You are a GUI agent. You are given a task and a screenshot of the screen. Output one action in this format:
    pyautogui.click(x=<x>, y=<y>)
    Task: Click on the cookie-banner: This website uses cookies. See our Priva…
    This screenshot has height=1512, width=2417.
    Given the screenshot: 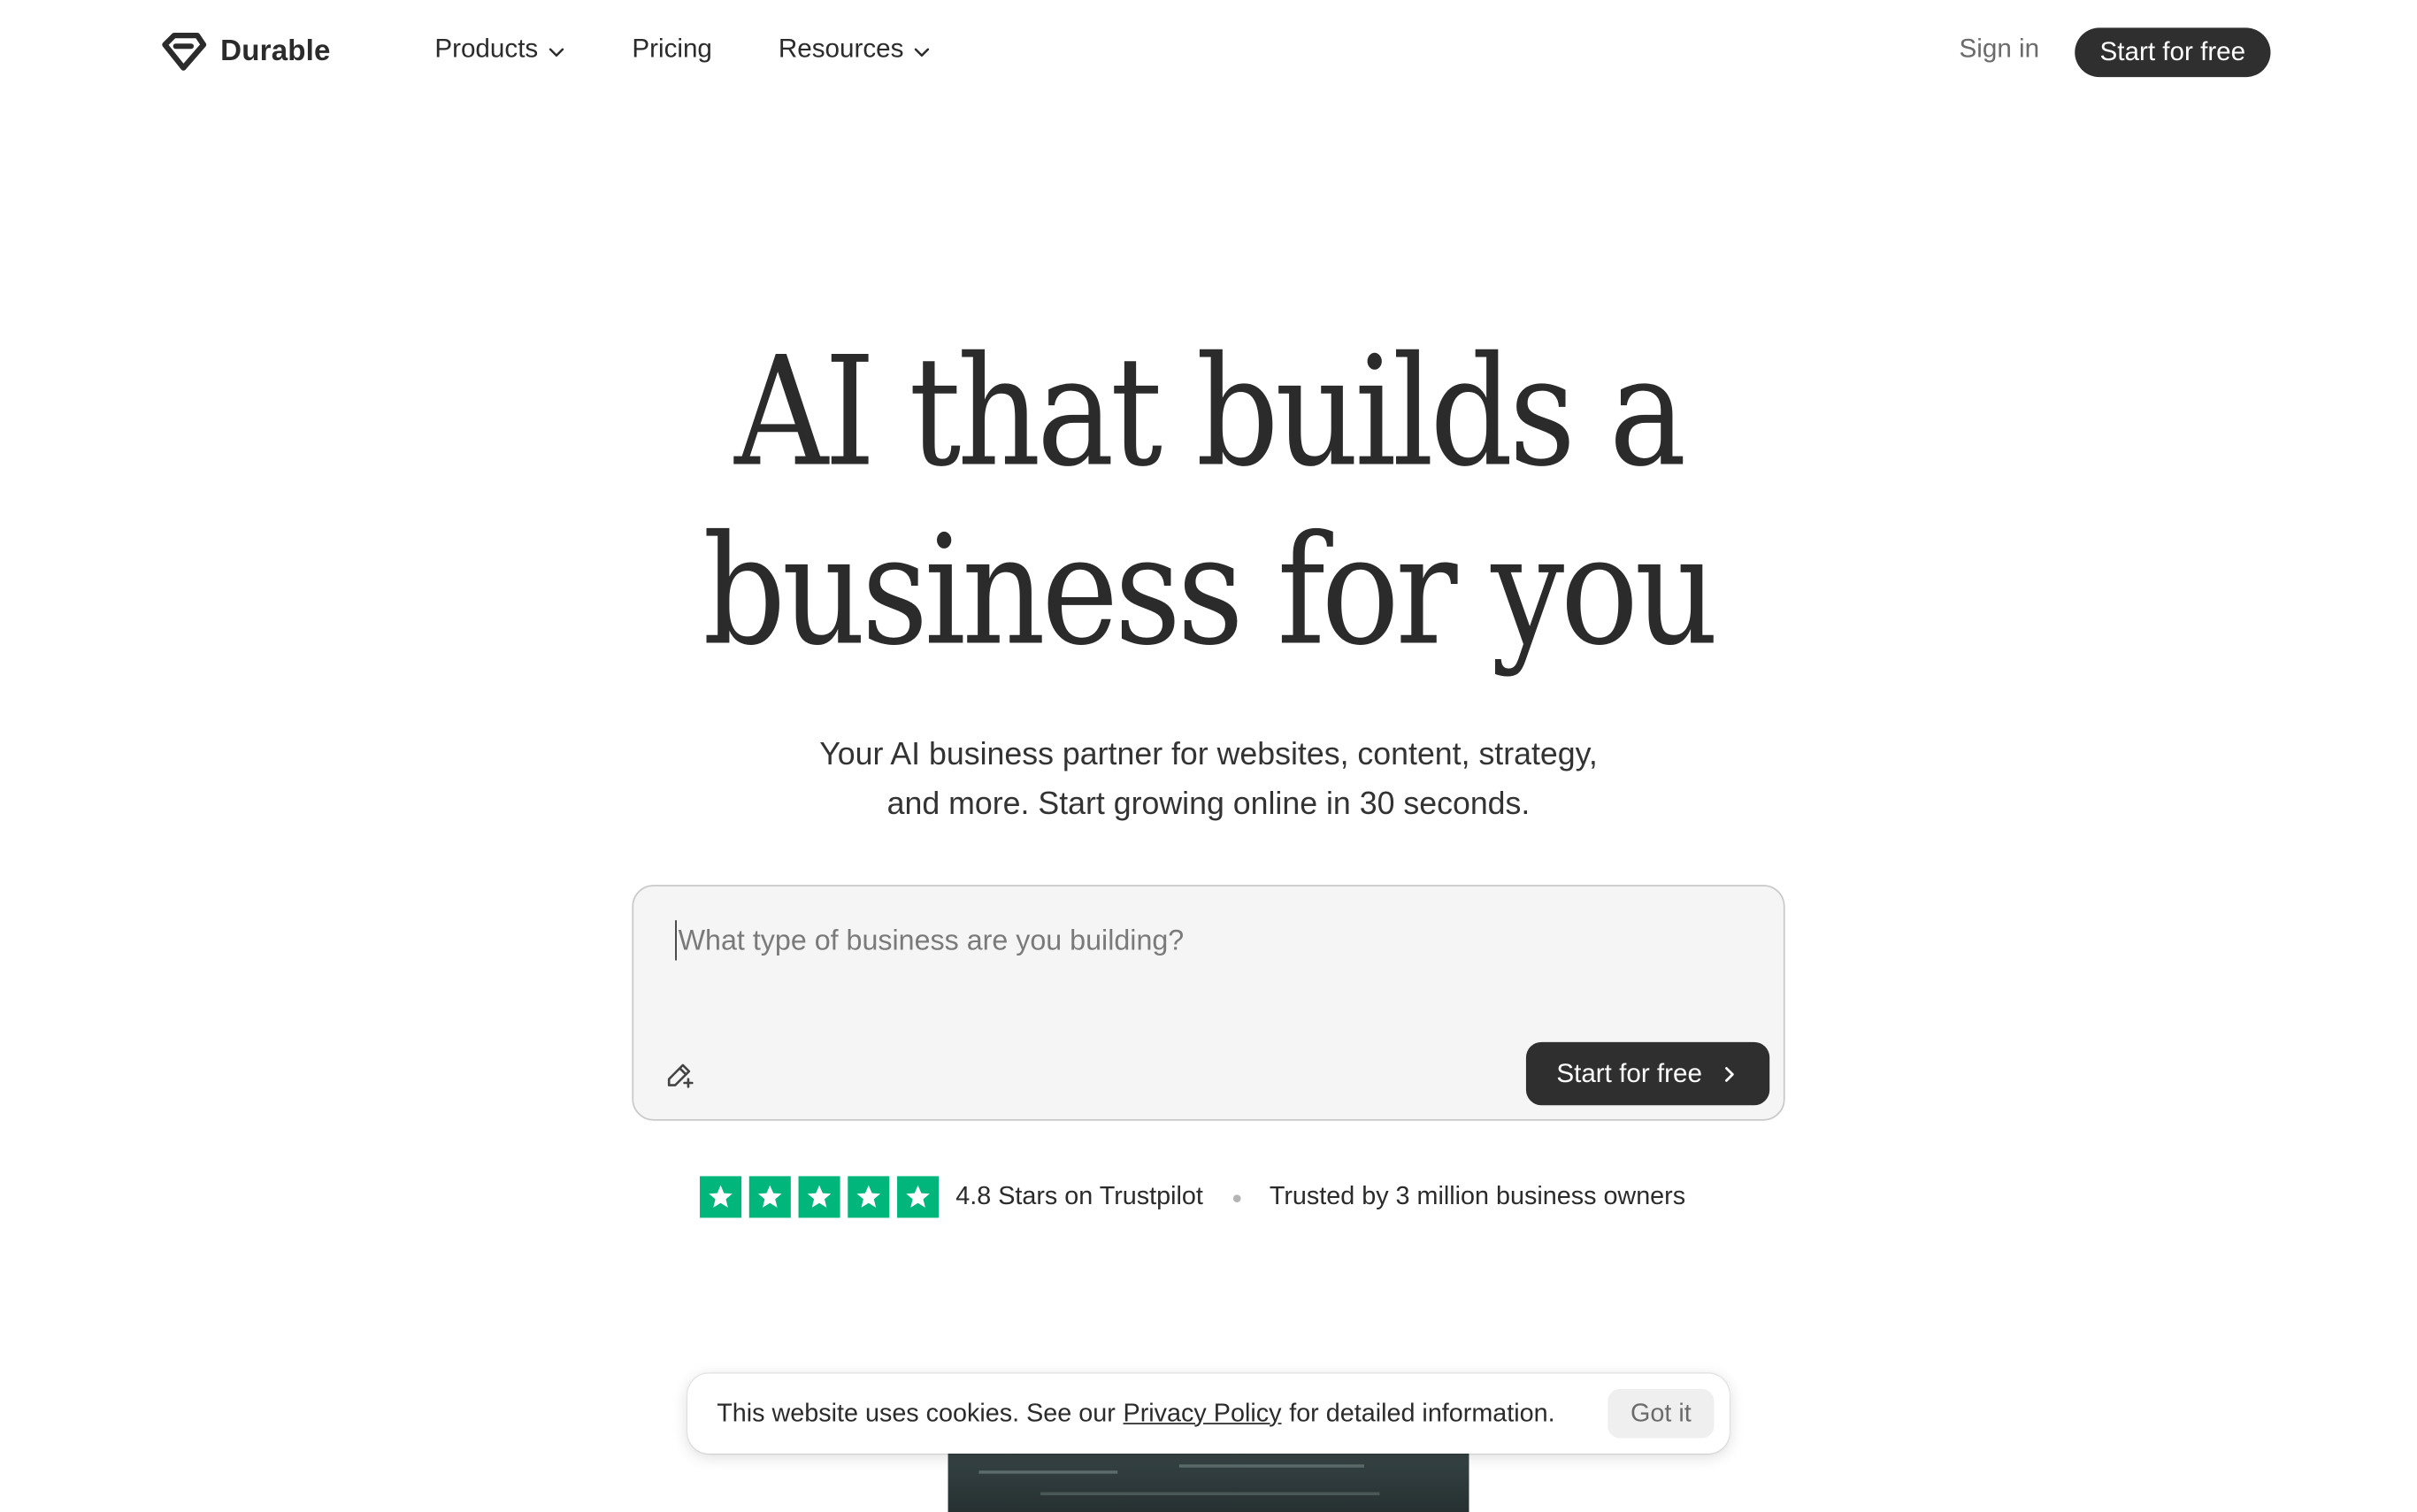 What is the action you would take?
    pyautogui.click(x=1208, y=1413)
    